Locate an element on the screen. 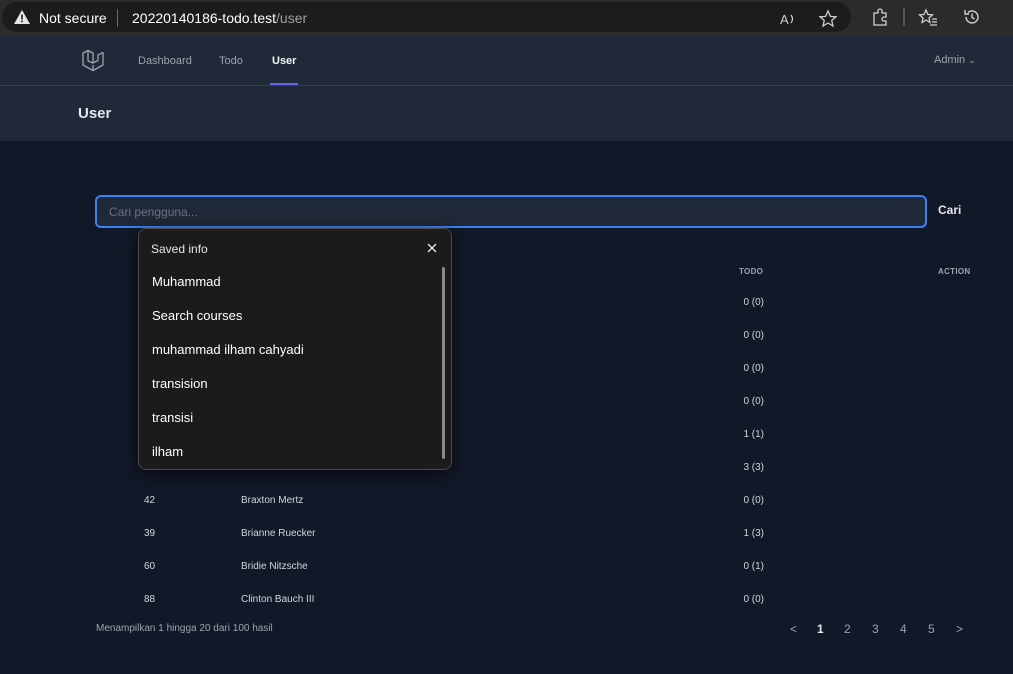  pagination-page-2: 2 is located at coordinates (847, 629).